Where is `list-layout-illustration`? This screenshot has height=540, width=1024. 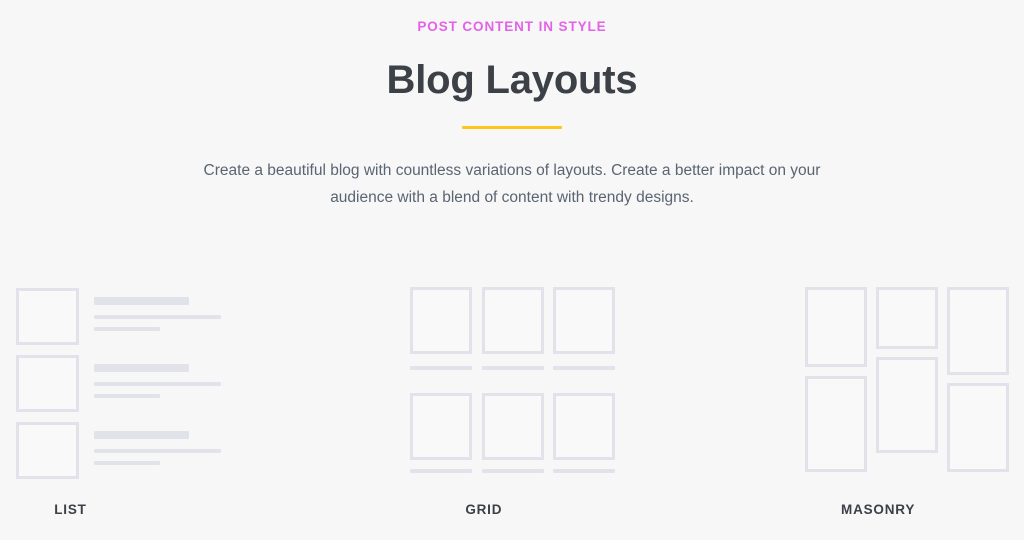
list-layout-illustration is located at coordinates (178, 378).